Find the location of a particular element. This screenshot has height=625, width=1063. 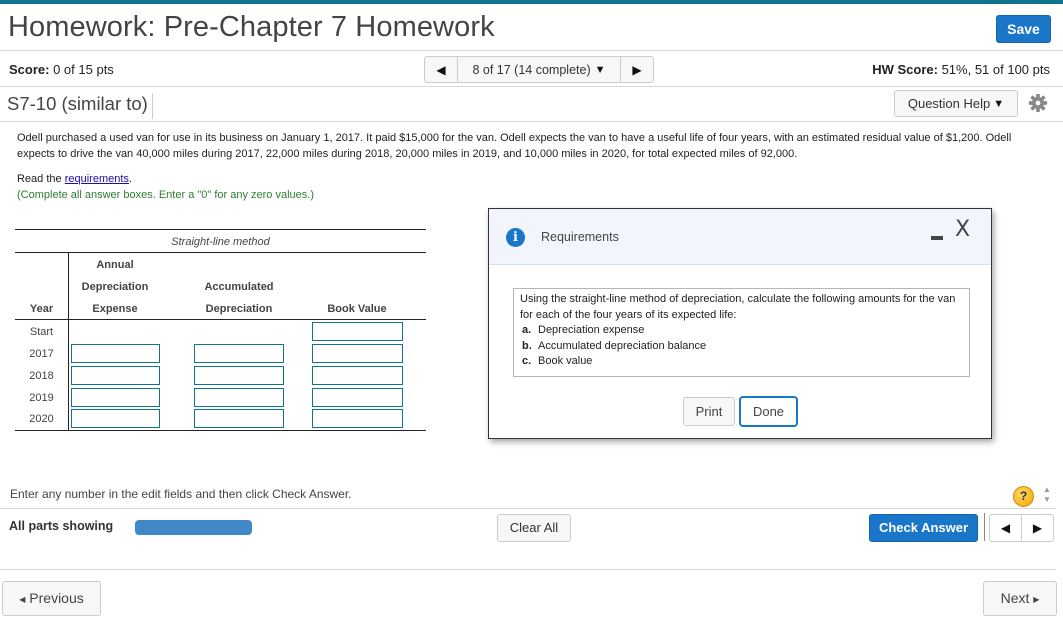

requirement-item: a. Depreciation expense is located at coordinates (741, 331).